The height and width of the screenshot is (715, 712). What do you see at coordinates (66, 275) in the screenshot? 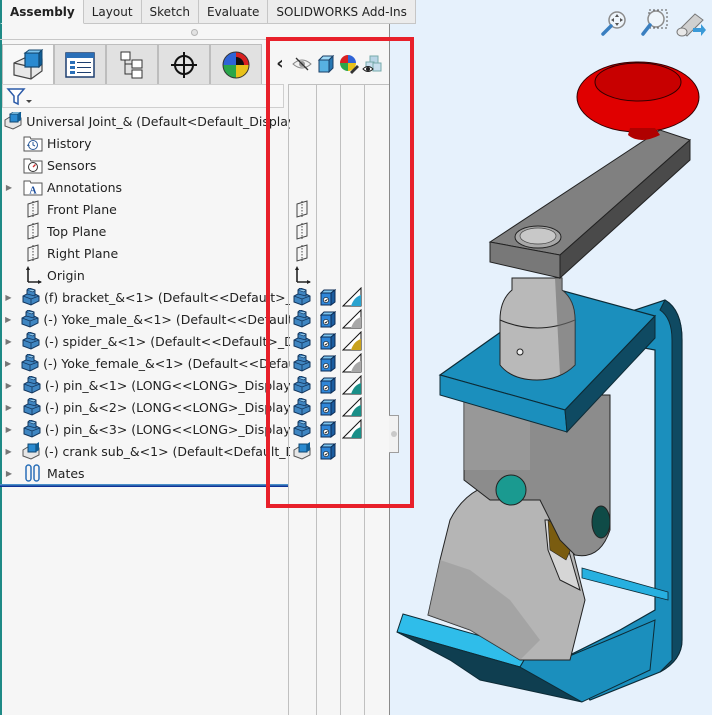
I see `tree-item-label: Origin` at bounding box center [66, 275].